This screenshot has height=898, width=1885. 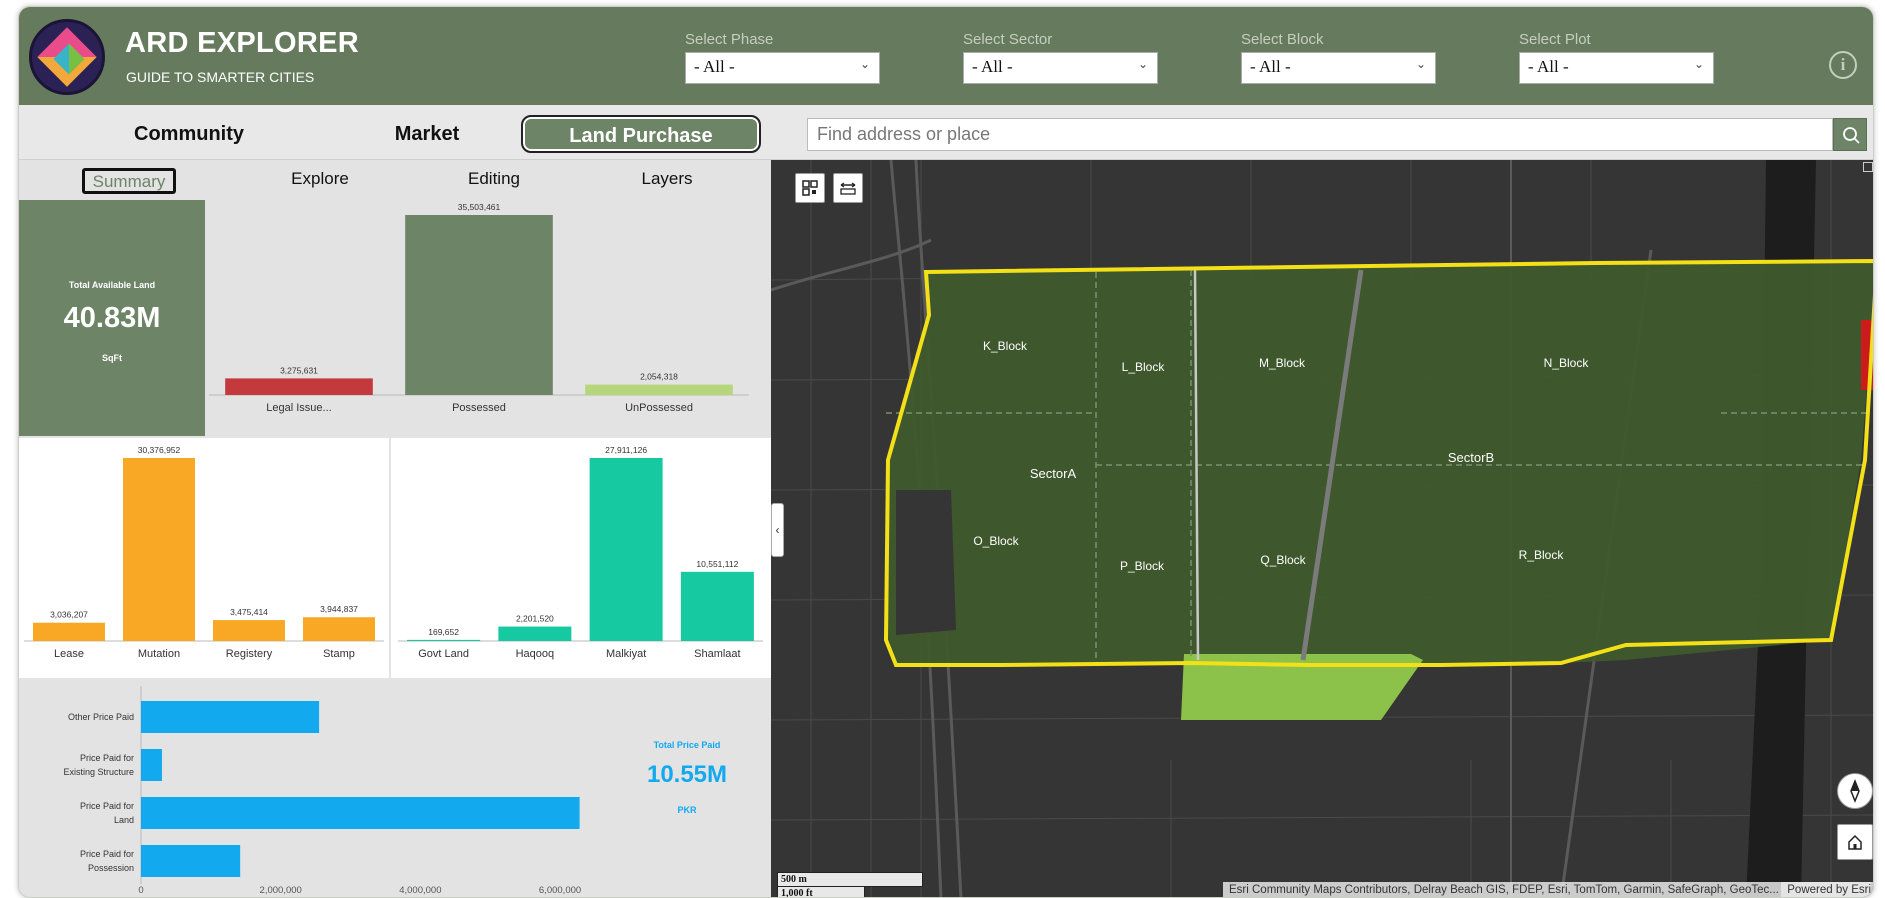 What do you see at coordinates (443, 654) in the screenshot?
I see `category-label: Govt Land` at bounding box center [443, 654].